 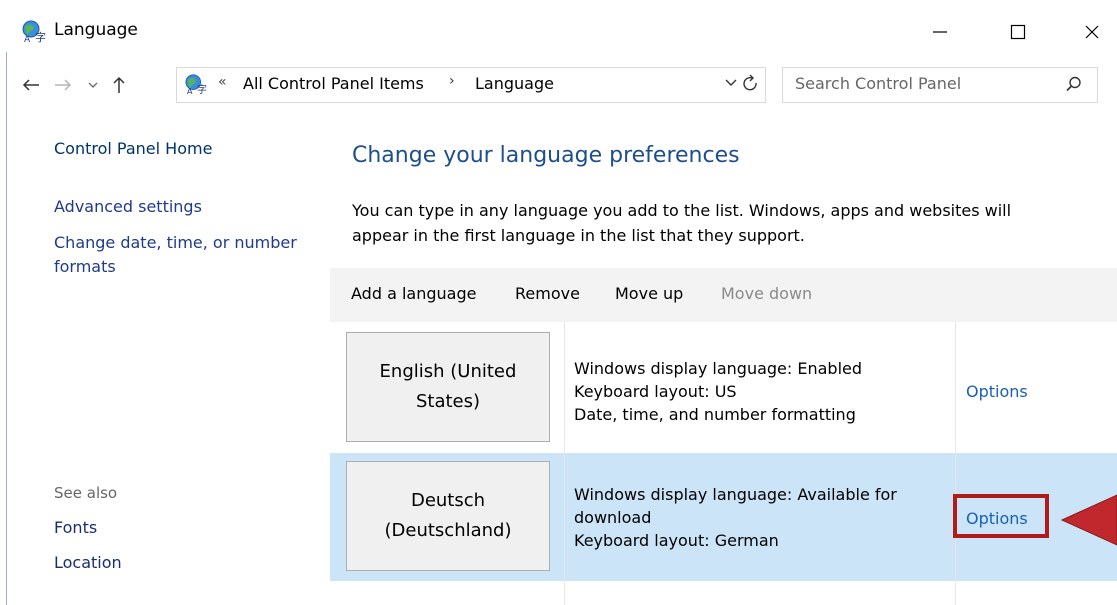 I want to click on language-toolbar: Add a language Remove Move up Move down, so click(x=723, y=295).